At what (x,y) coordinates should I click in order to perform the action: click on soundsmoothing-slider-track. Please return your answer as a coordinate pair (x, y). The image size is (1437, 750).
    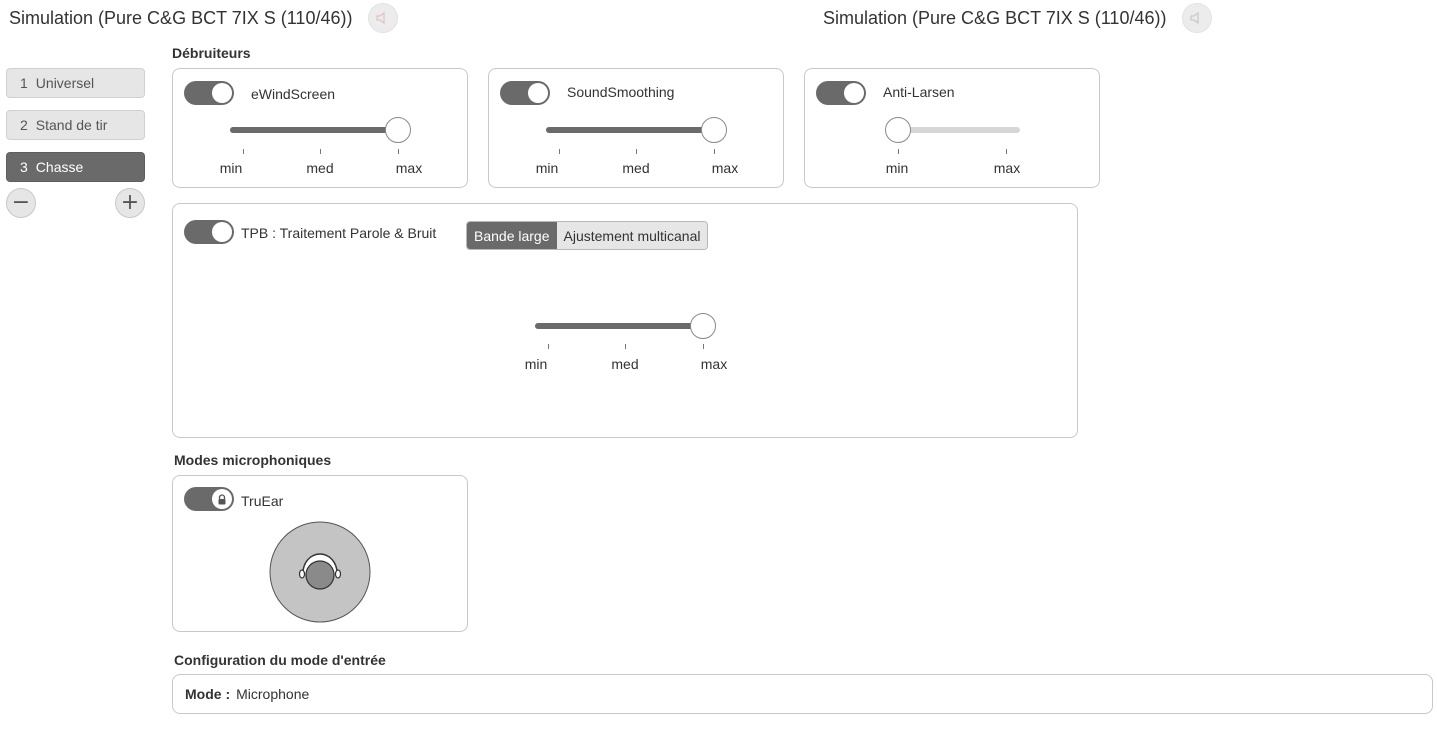
    Looking at the image, I should click on (630, 130).